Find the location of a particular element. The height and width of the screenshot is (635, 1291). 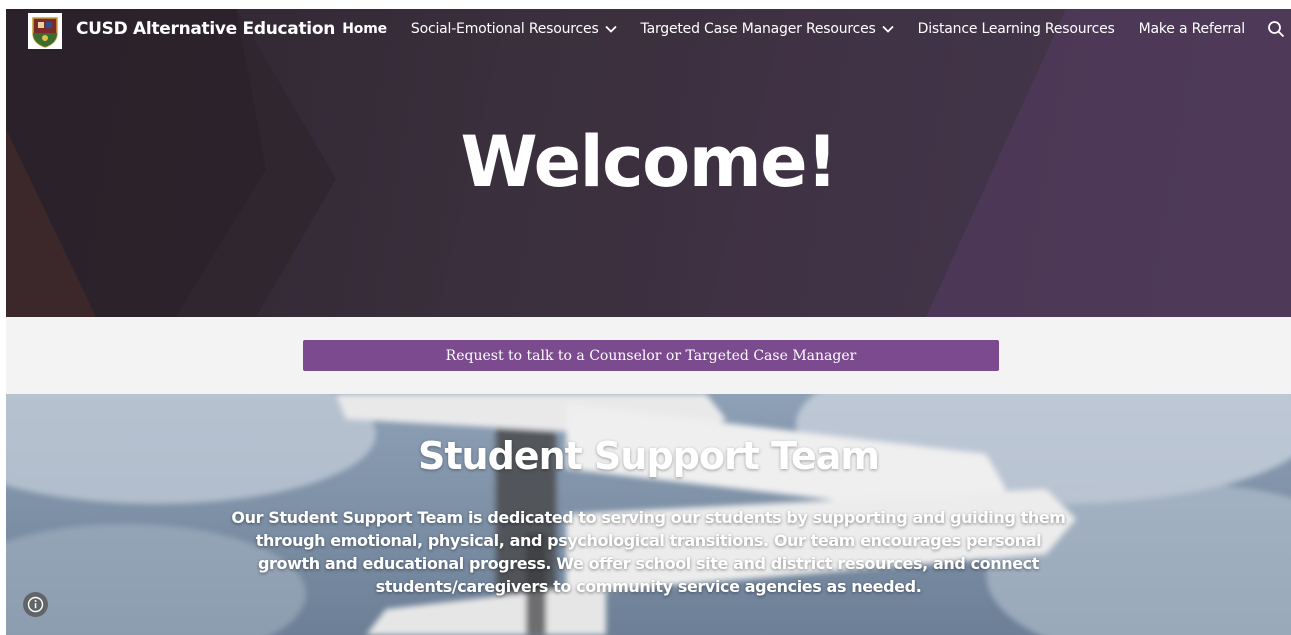

school-crest-logo is located at coordinates (45, 31).